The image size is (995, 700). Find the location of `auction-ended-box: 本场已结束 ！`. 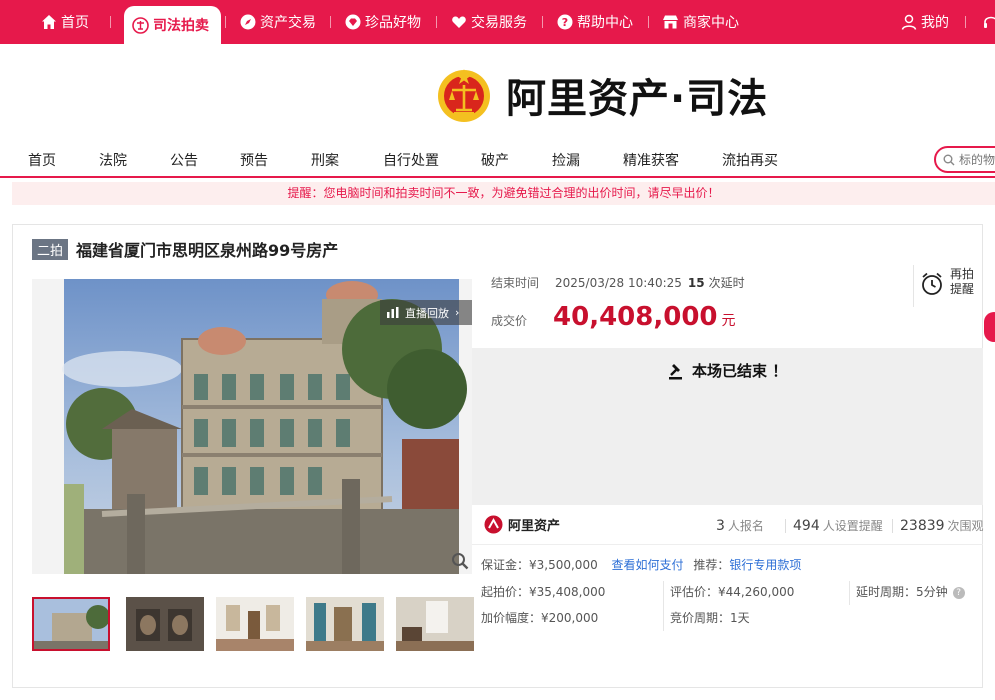

auction-ended-box: 本场已结束 ！ is located at coordinates (727, 426).